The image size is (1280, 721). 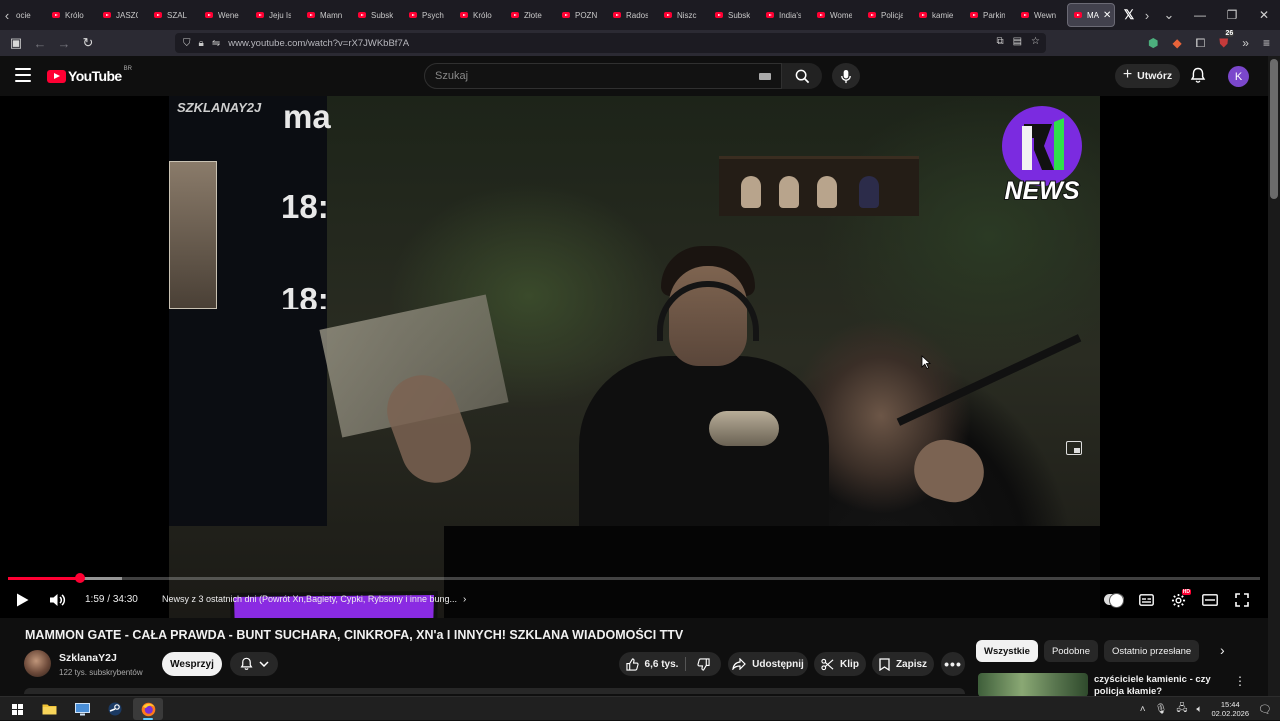 I want to click on tracking-protection-shield-icon: ⛉, so click(x=187, y=43).